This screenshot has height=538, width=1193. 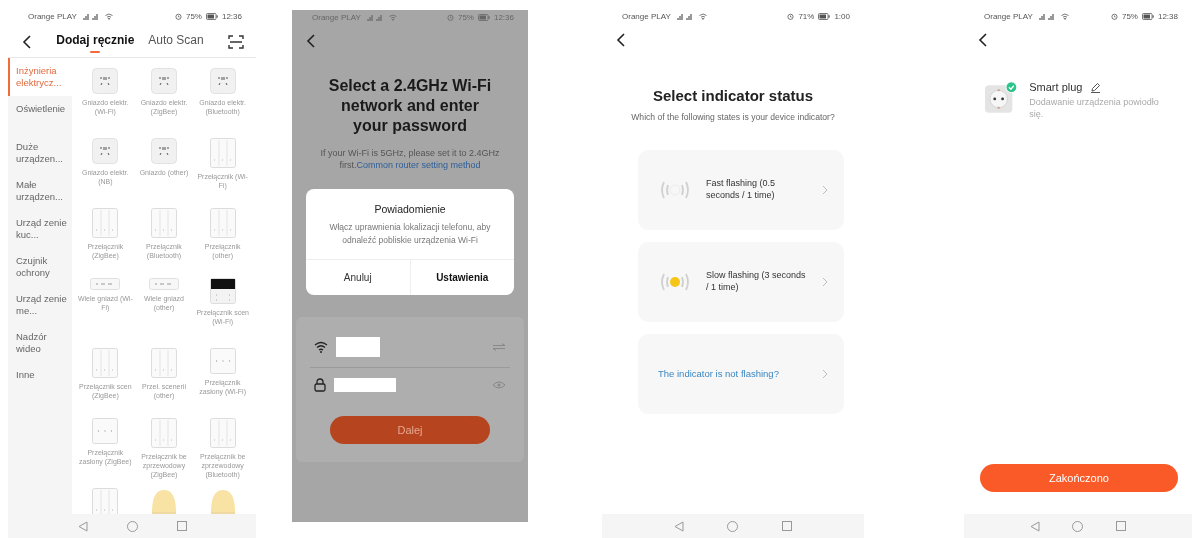 I want to click on finish-button: Zakończono, so click(x=1079, y=478).